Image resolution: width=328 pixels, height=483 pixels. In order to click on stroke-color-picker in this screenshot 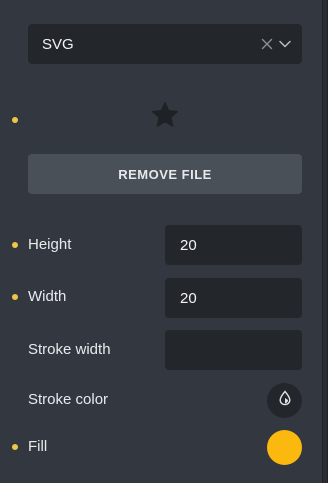, I will do `click(284, 400)`.